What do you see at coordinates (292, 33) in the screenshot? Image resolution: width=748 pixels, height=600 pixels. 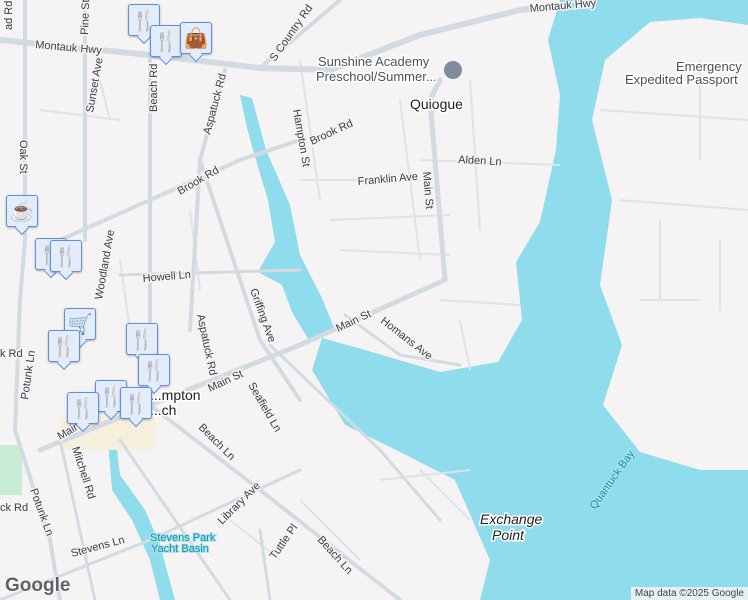 I see `label-s-country-rd: S Country Rd` at bounding box center [292, 33].